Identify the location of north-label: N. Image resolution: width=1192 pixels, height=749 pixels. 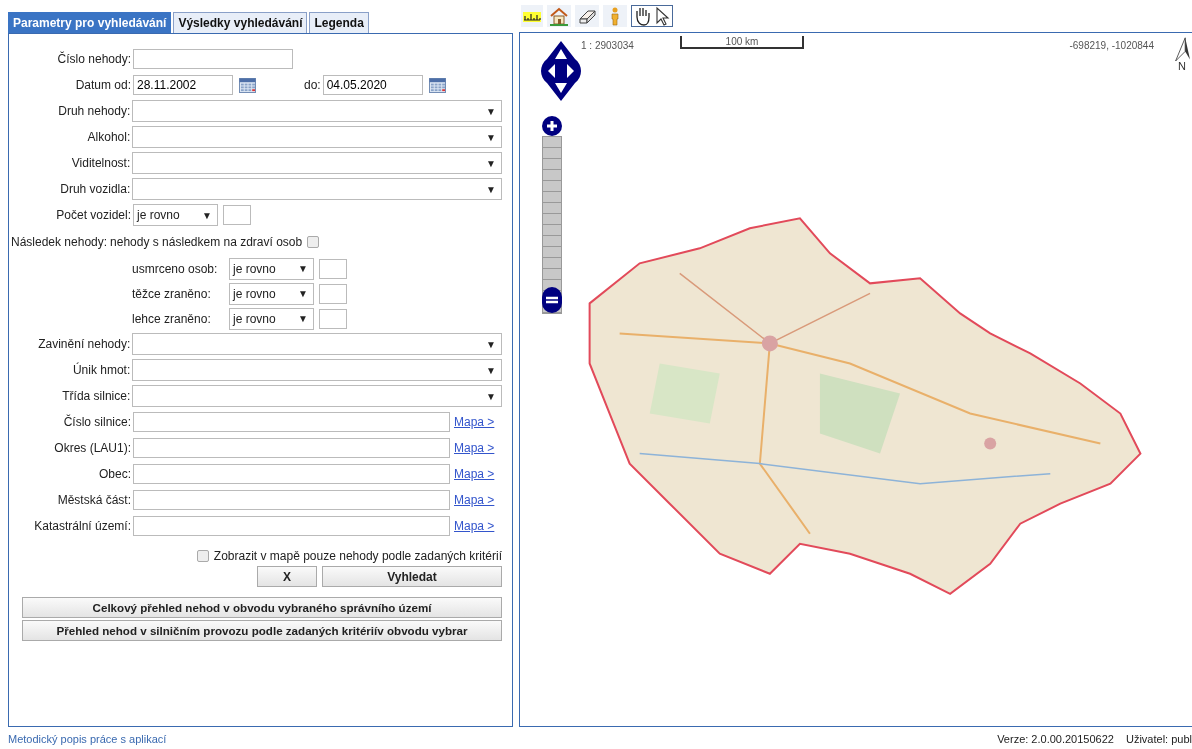
(1182, 66).